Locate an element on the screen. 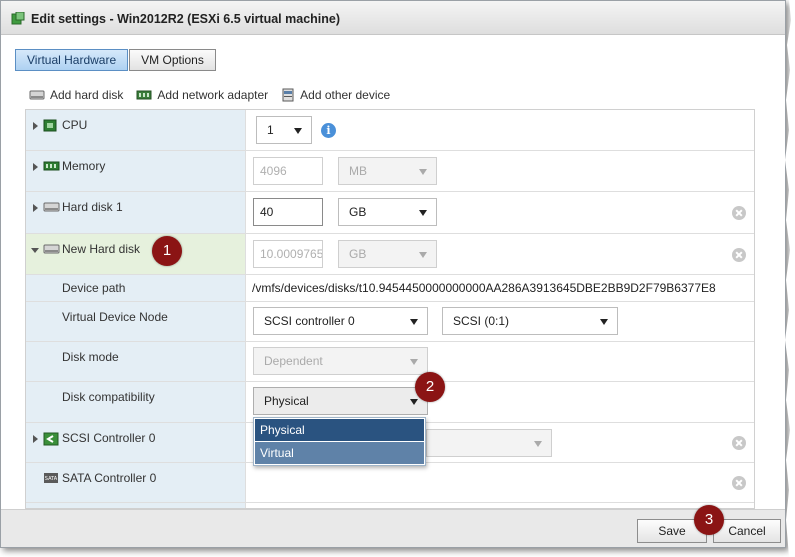  new-hard-disk-unit-value: GB is located at coordinates (358, 254).